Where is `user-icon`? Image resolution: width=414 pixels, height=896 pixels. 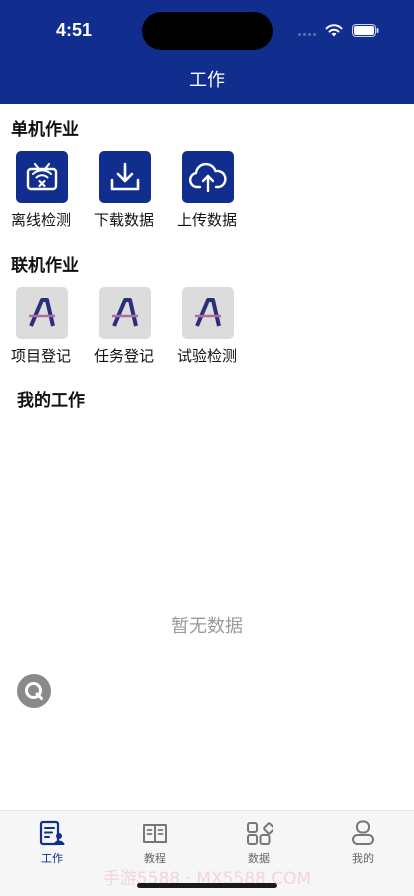 user-icon is located at coordinates (363, 832).